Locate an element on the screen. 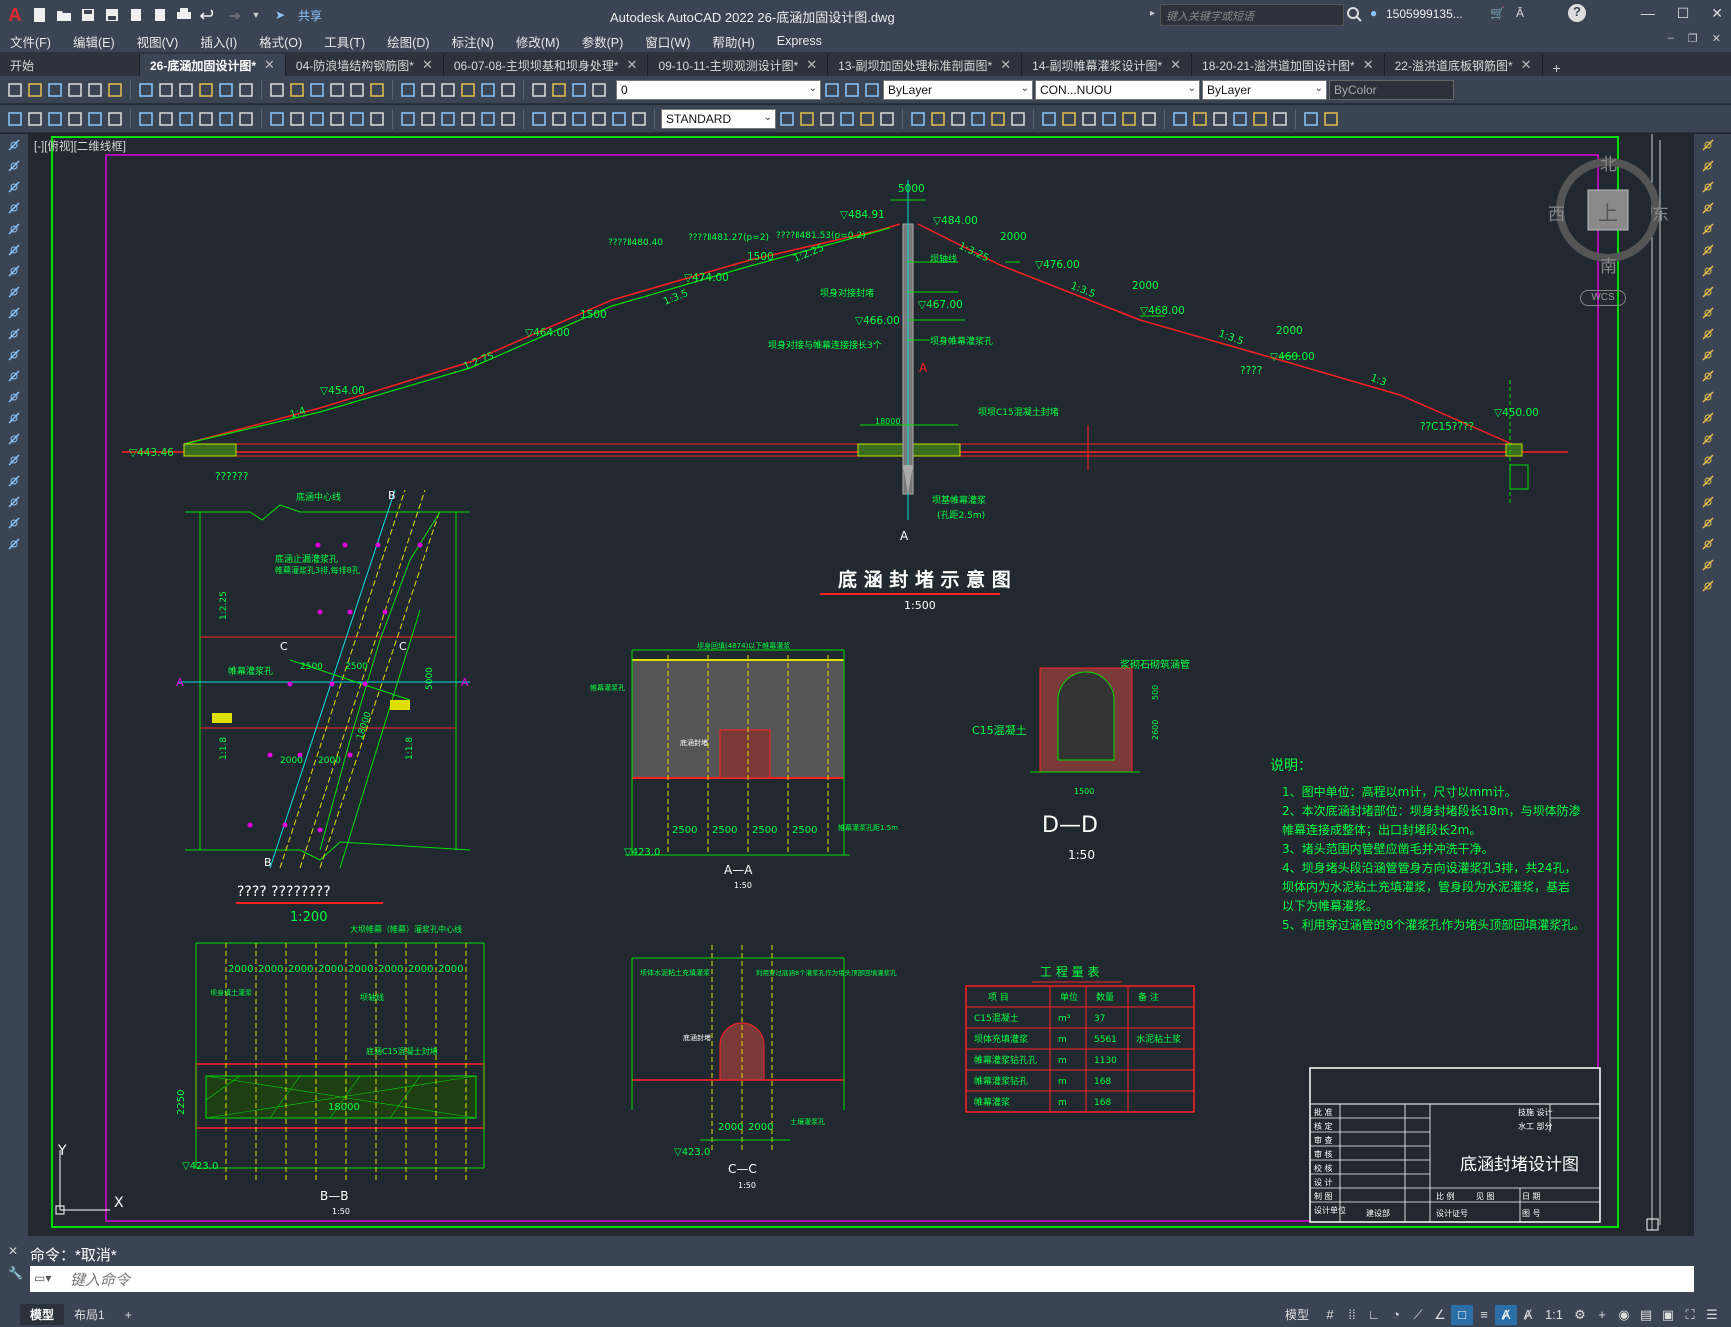 This screenshot has width=1731, height=1327. arc-icon is located at coordinates (14, 249).